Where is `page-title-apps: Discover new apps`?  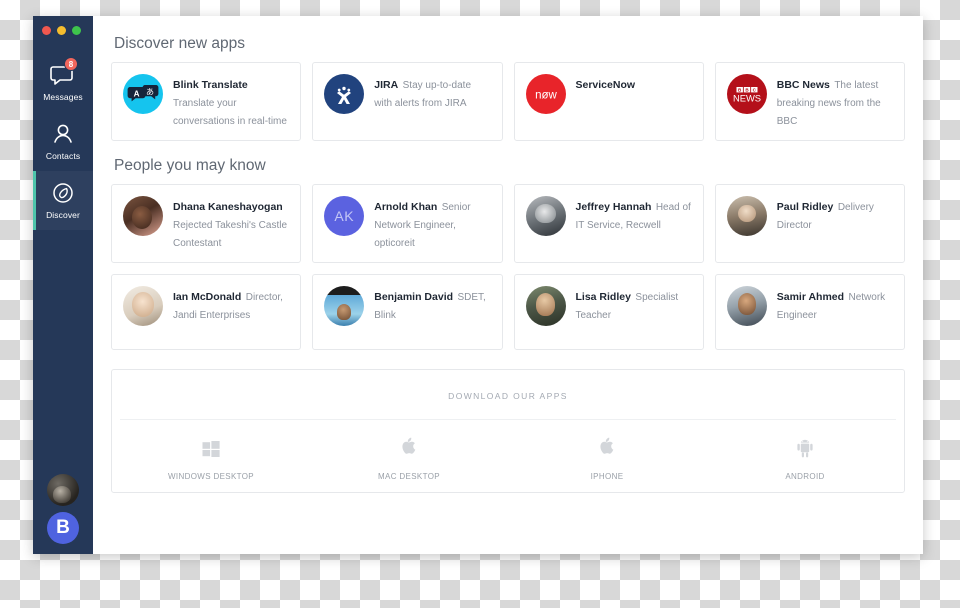 page-title-apps: Discover new apps is located at coordinates (179, 43).